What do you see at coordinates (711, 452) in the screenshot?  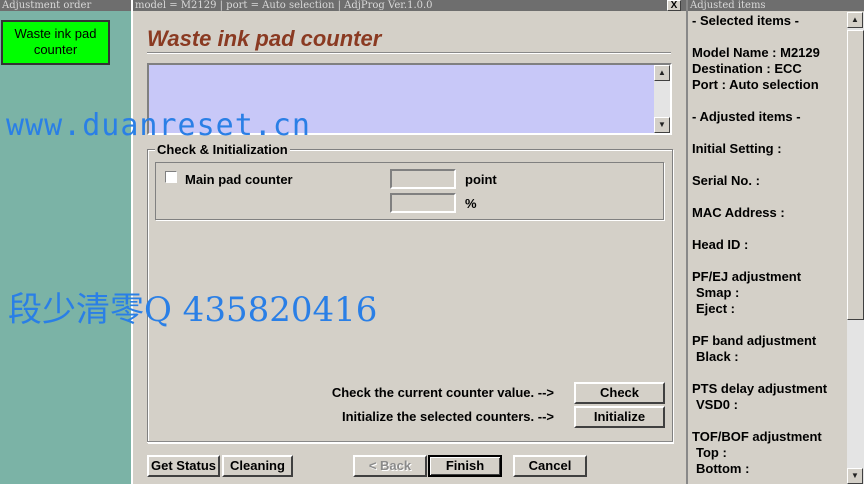 I see `adjusted-item: Top :` at bounding box center [711, 452].